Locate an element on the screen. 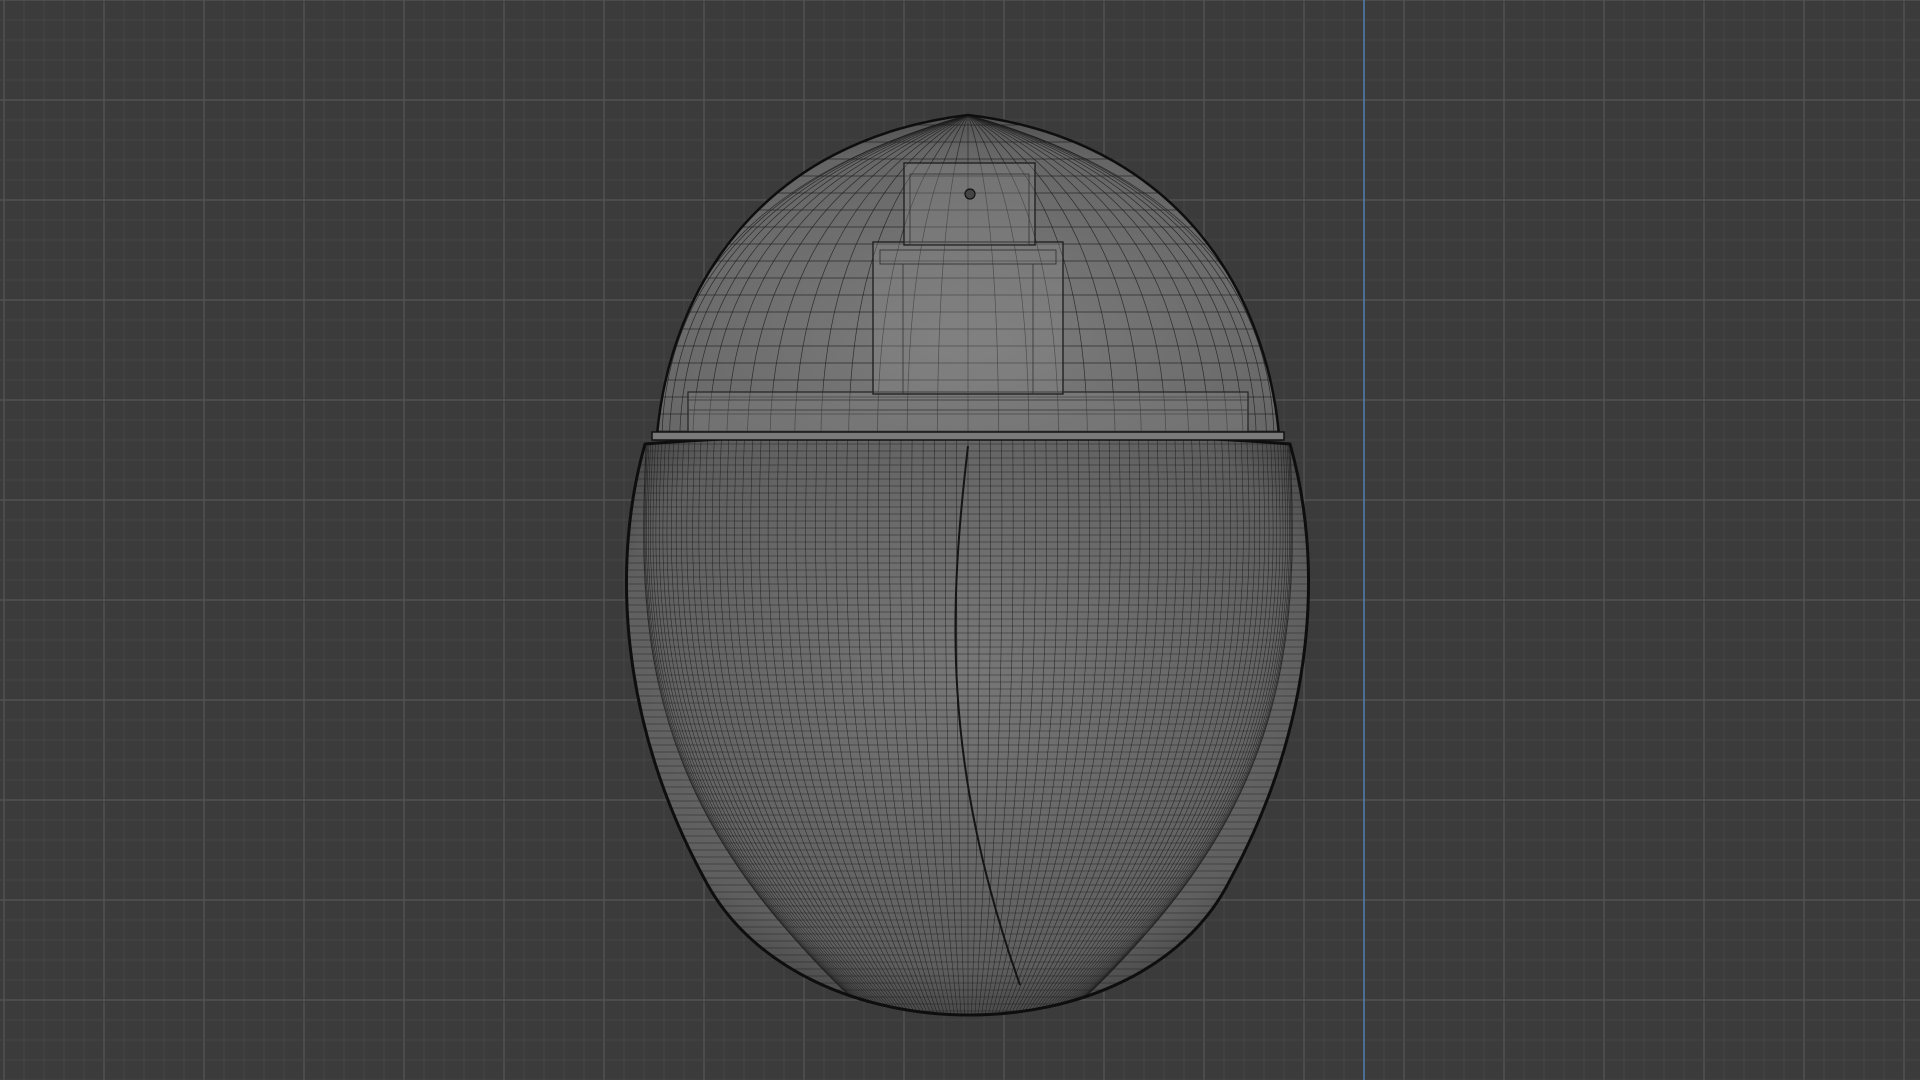 This screenshot has width=1920, height=1080. neck-collar is located at coordinates (968, 414).